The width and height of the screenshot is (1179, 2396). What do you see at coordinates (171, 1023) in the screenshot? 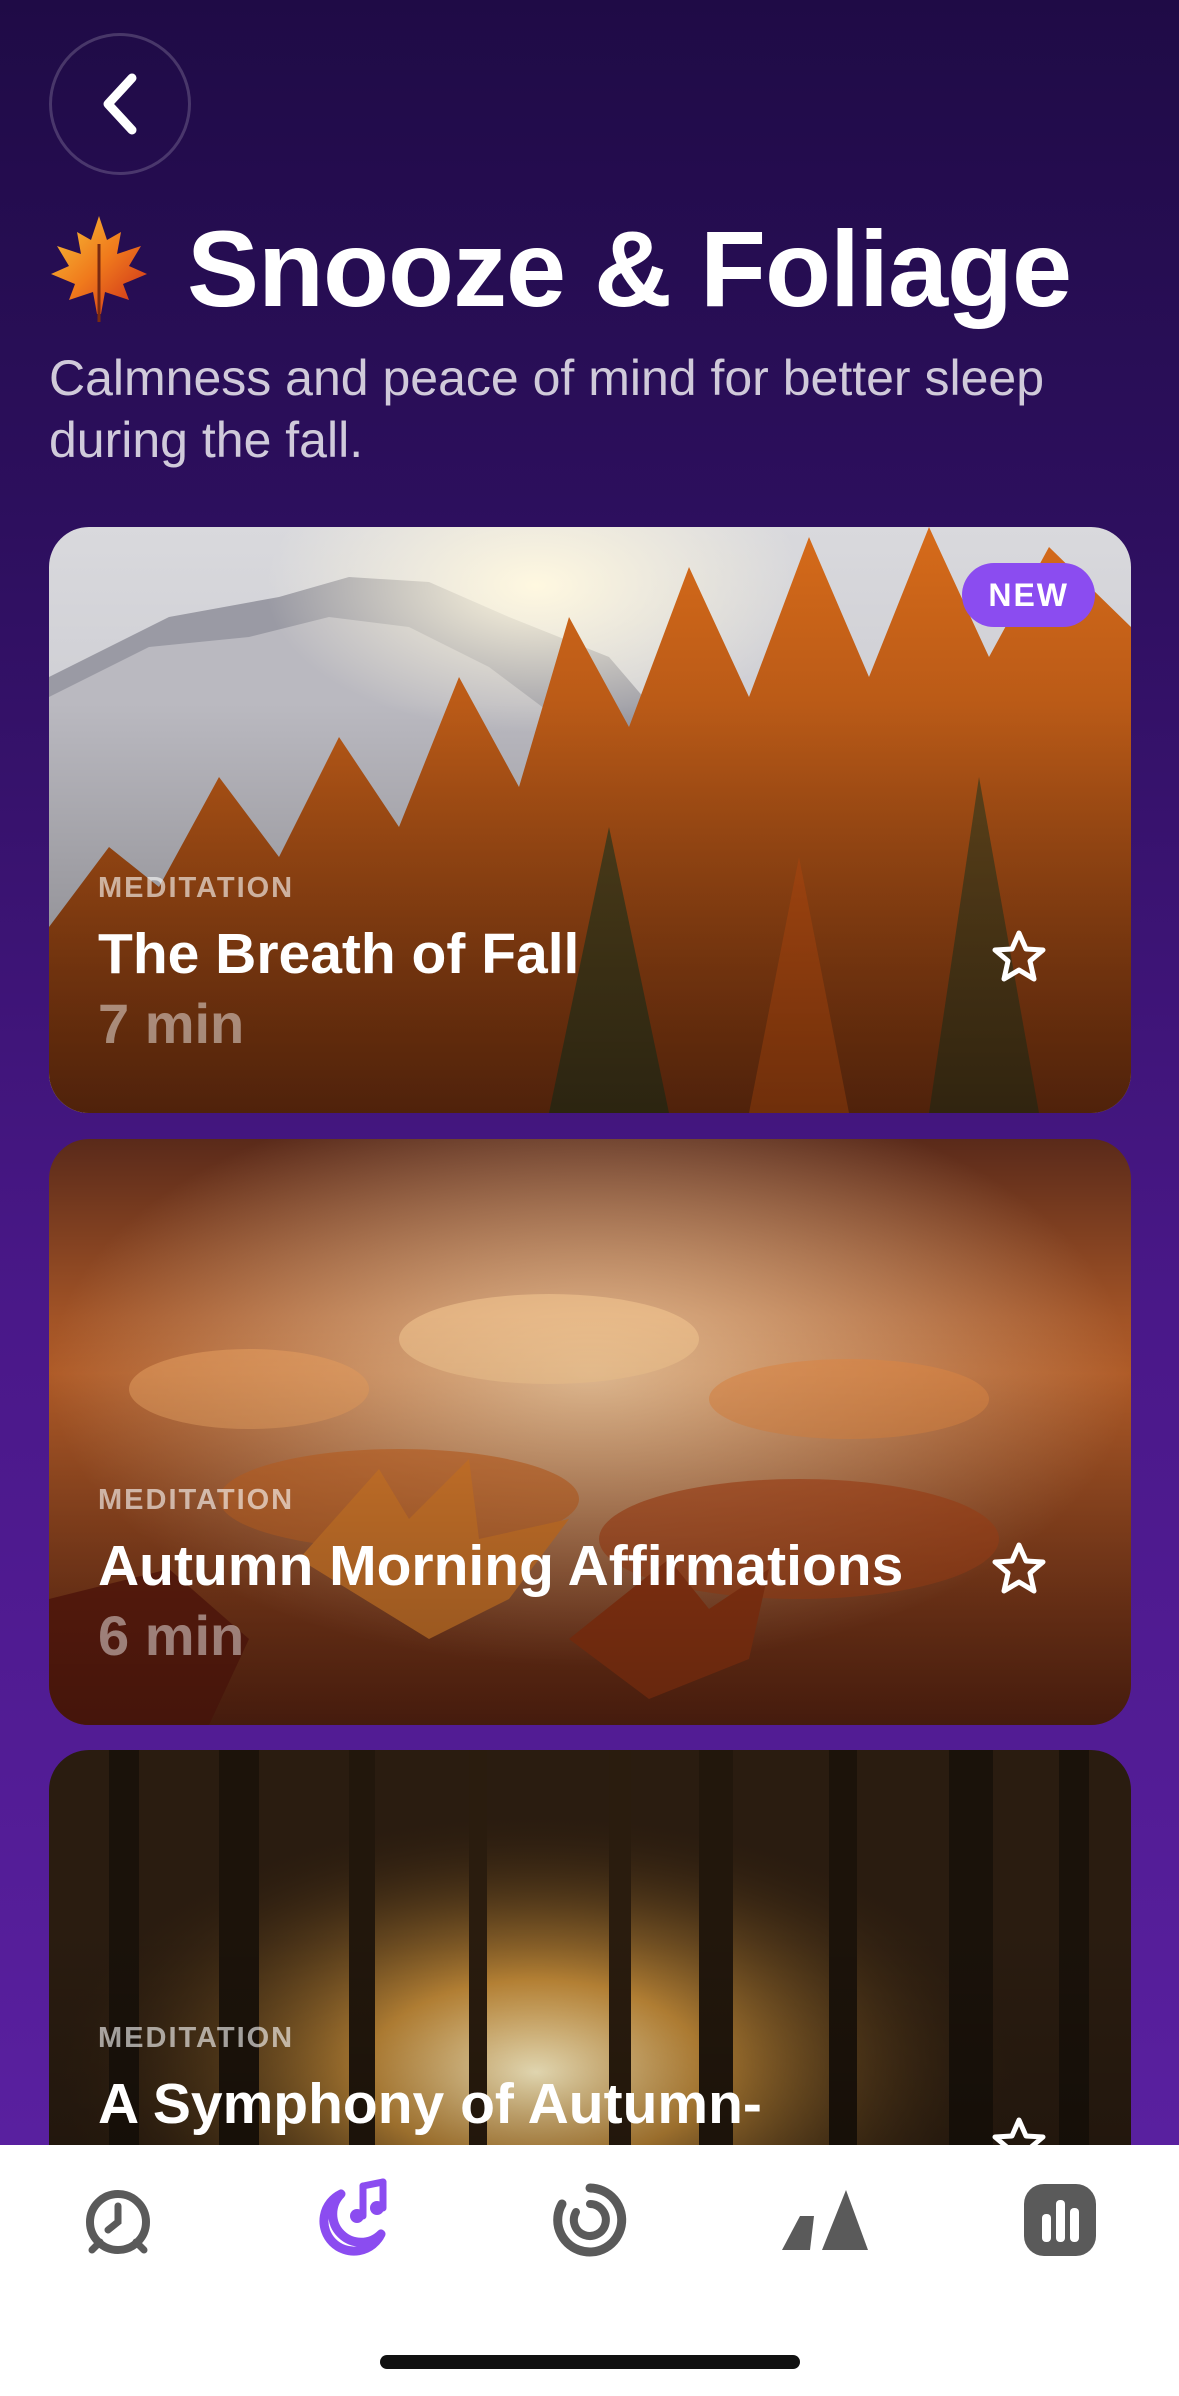
I see `card-duration: 7 min` at bounding box center [171, 1023].